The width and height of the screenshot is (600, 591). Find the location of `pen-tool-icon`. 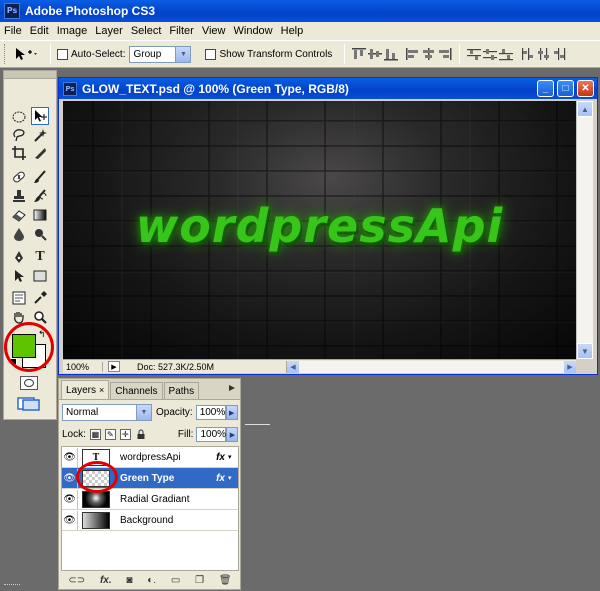

pen-tool-icon is located at coordinates (19, 257).